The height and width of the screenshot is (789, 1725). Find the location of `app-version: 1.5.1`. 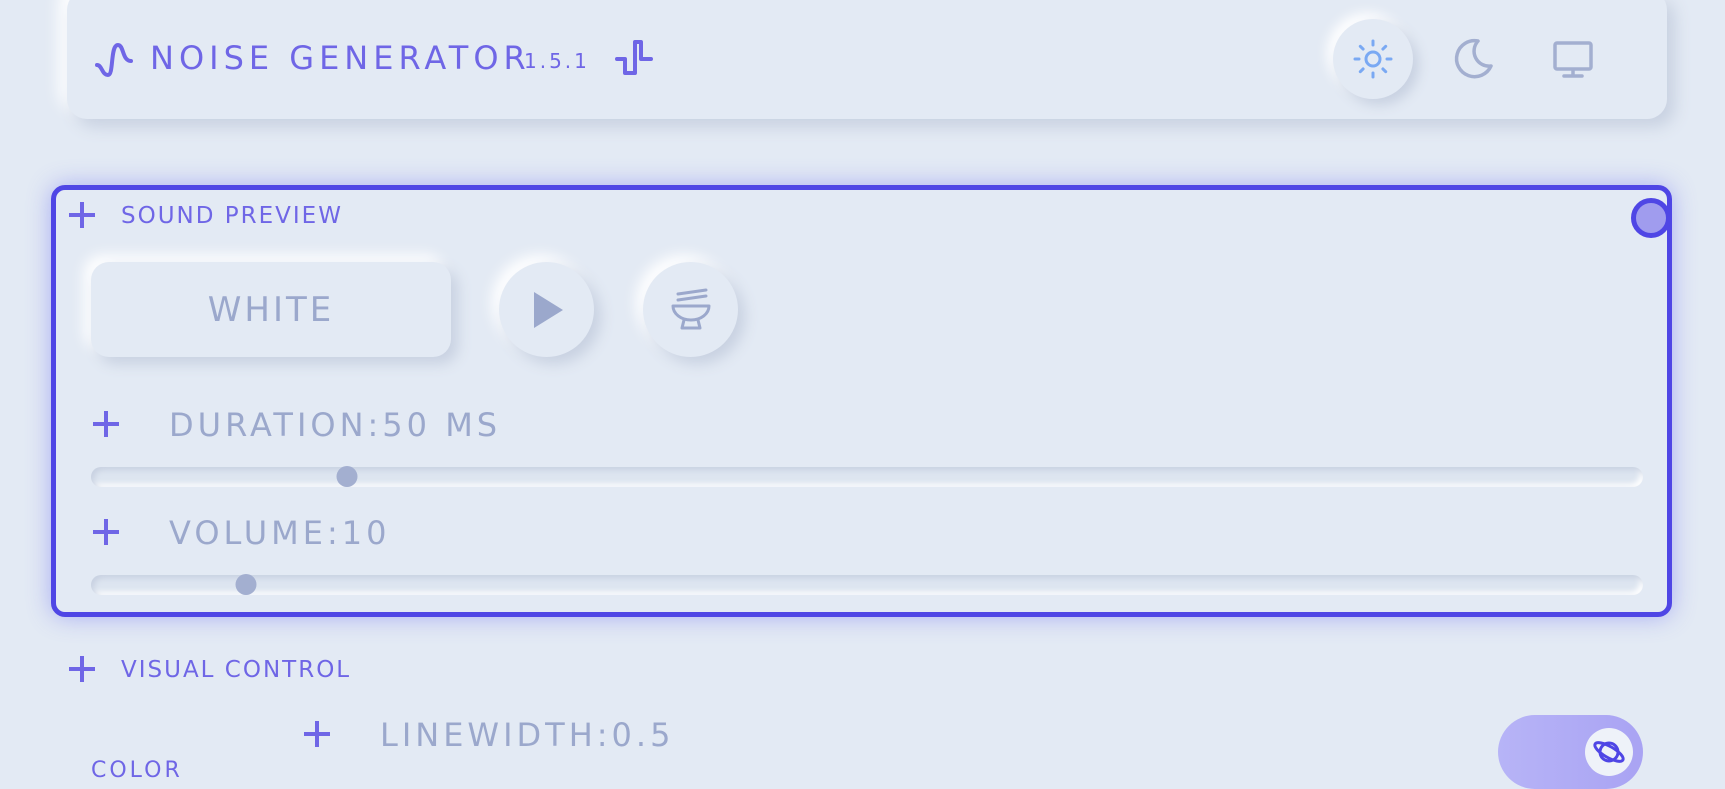

app-version: 1.5.1 is located at coordinates (557, 61).